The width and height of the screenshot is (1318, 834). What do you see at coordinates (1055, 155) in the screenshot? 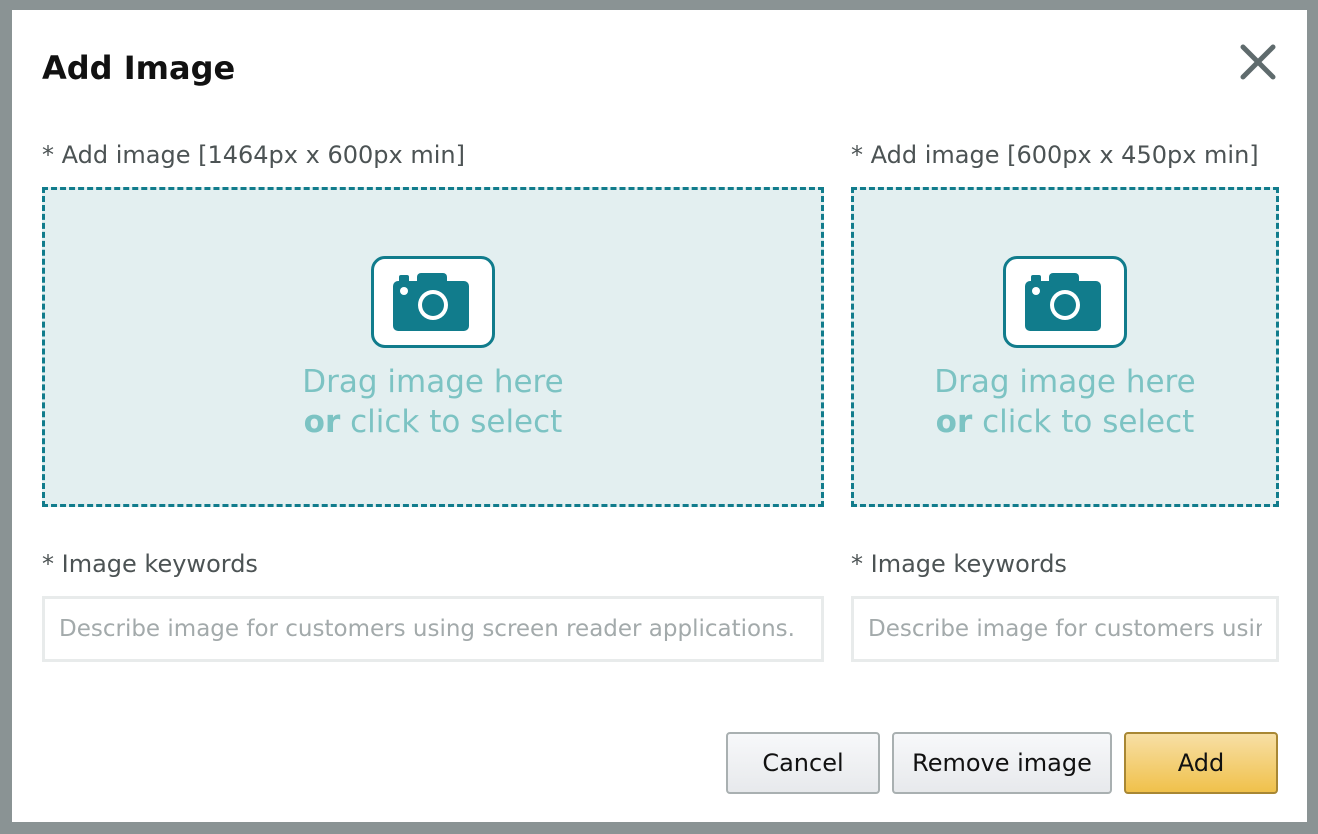
I see `right-image-label: * Add image [600px x 450px min]` at bounding box center [1055, 155].